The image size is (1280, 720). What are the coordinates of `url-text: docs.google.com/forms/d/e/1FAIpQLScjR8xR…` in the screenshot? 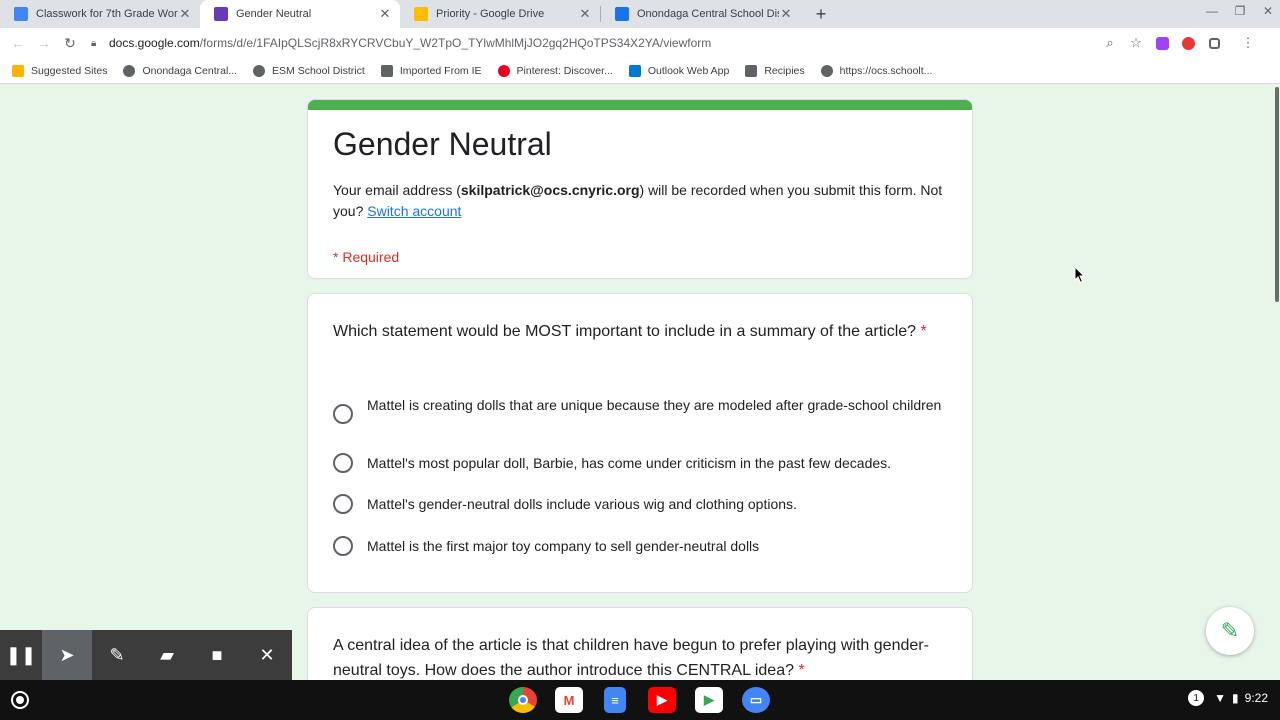 It's located at (603, 43).